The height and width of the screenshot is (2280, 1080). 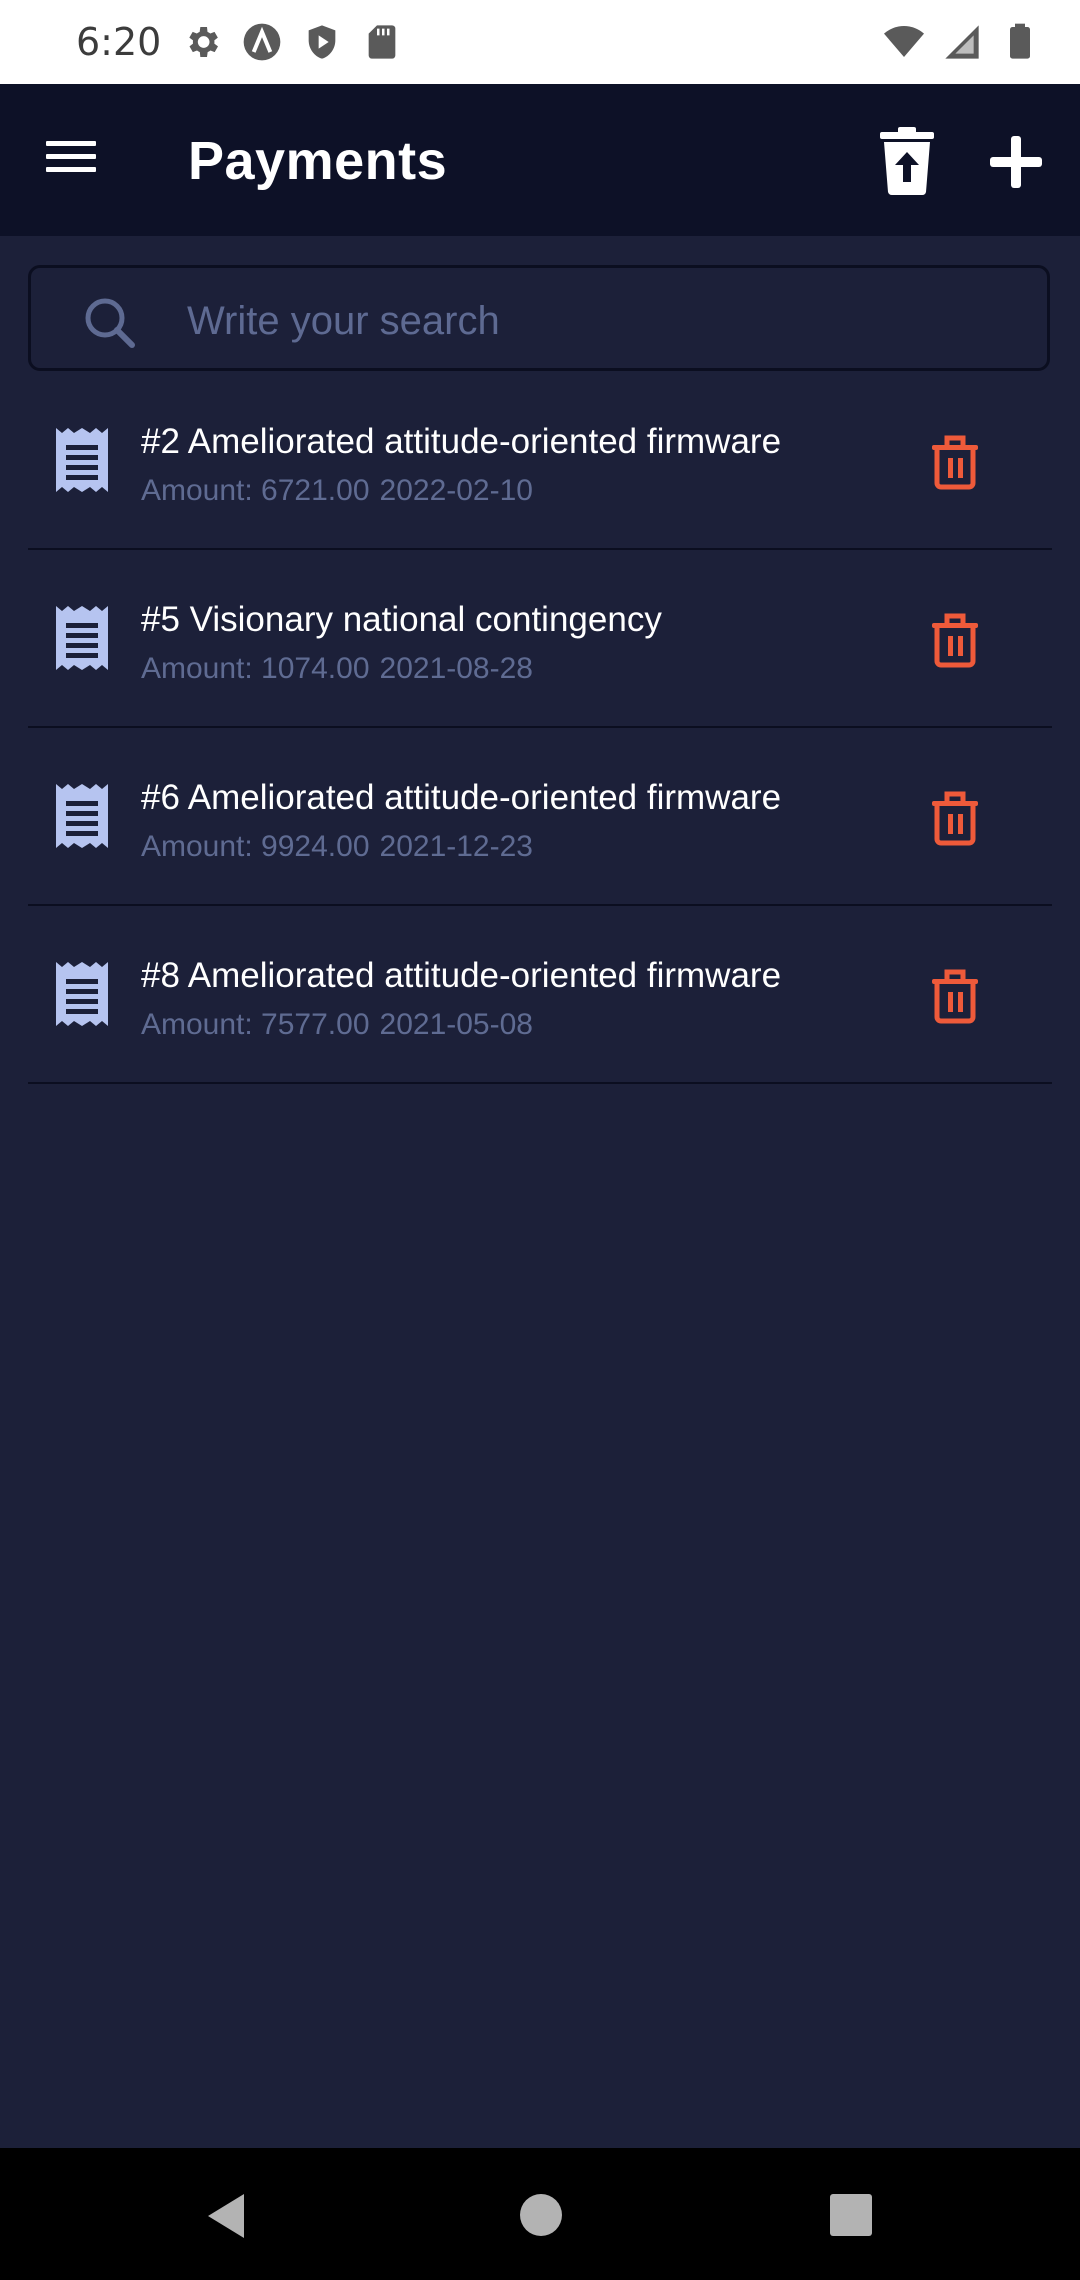 I want to click on status-bar: 6:20, so click(x=540, y=42).